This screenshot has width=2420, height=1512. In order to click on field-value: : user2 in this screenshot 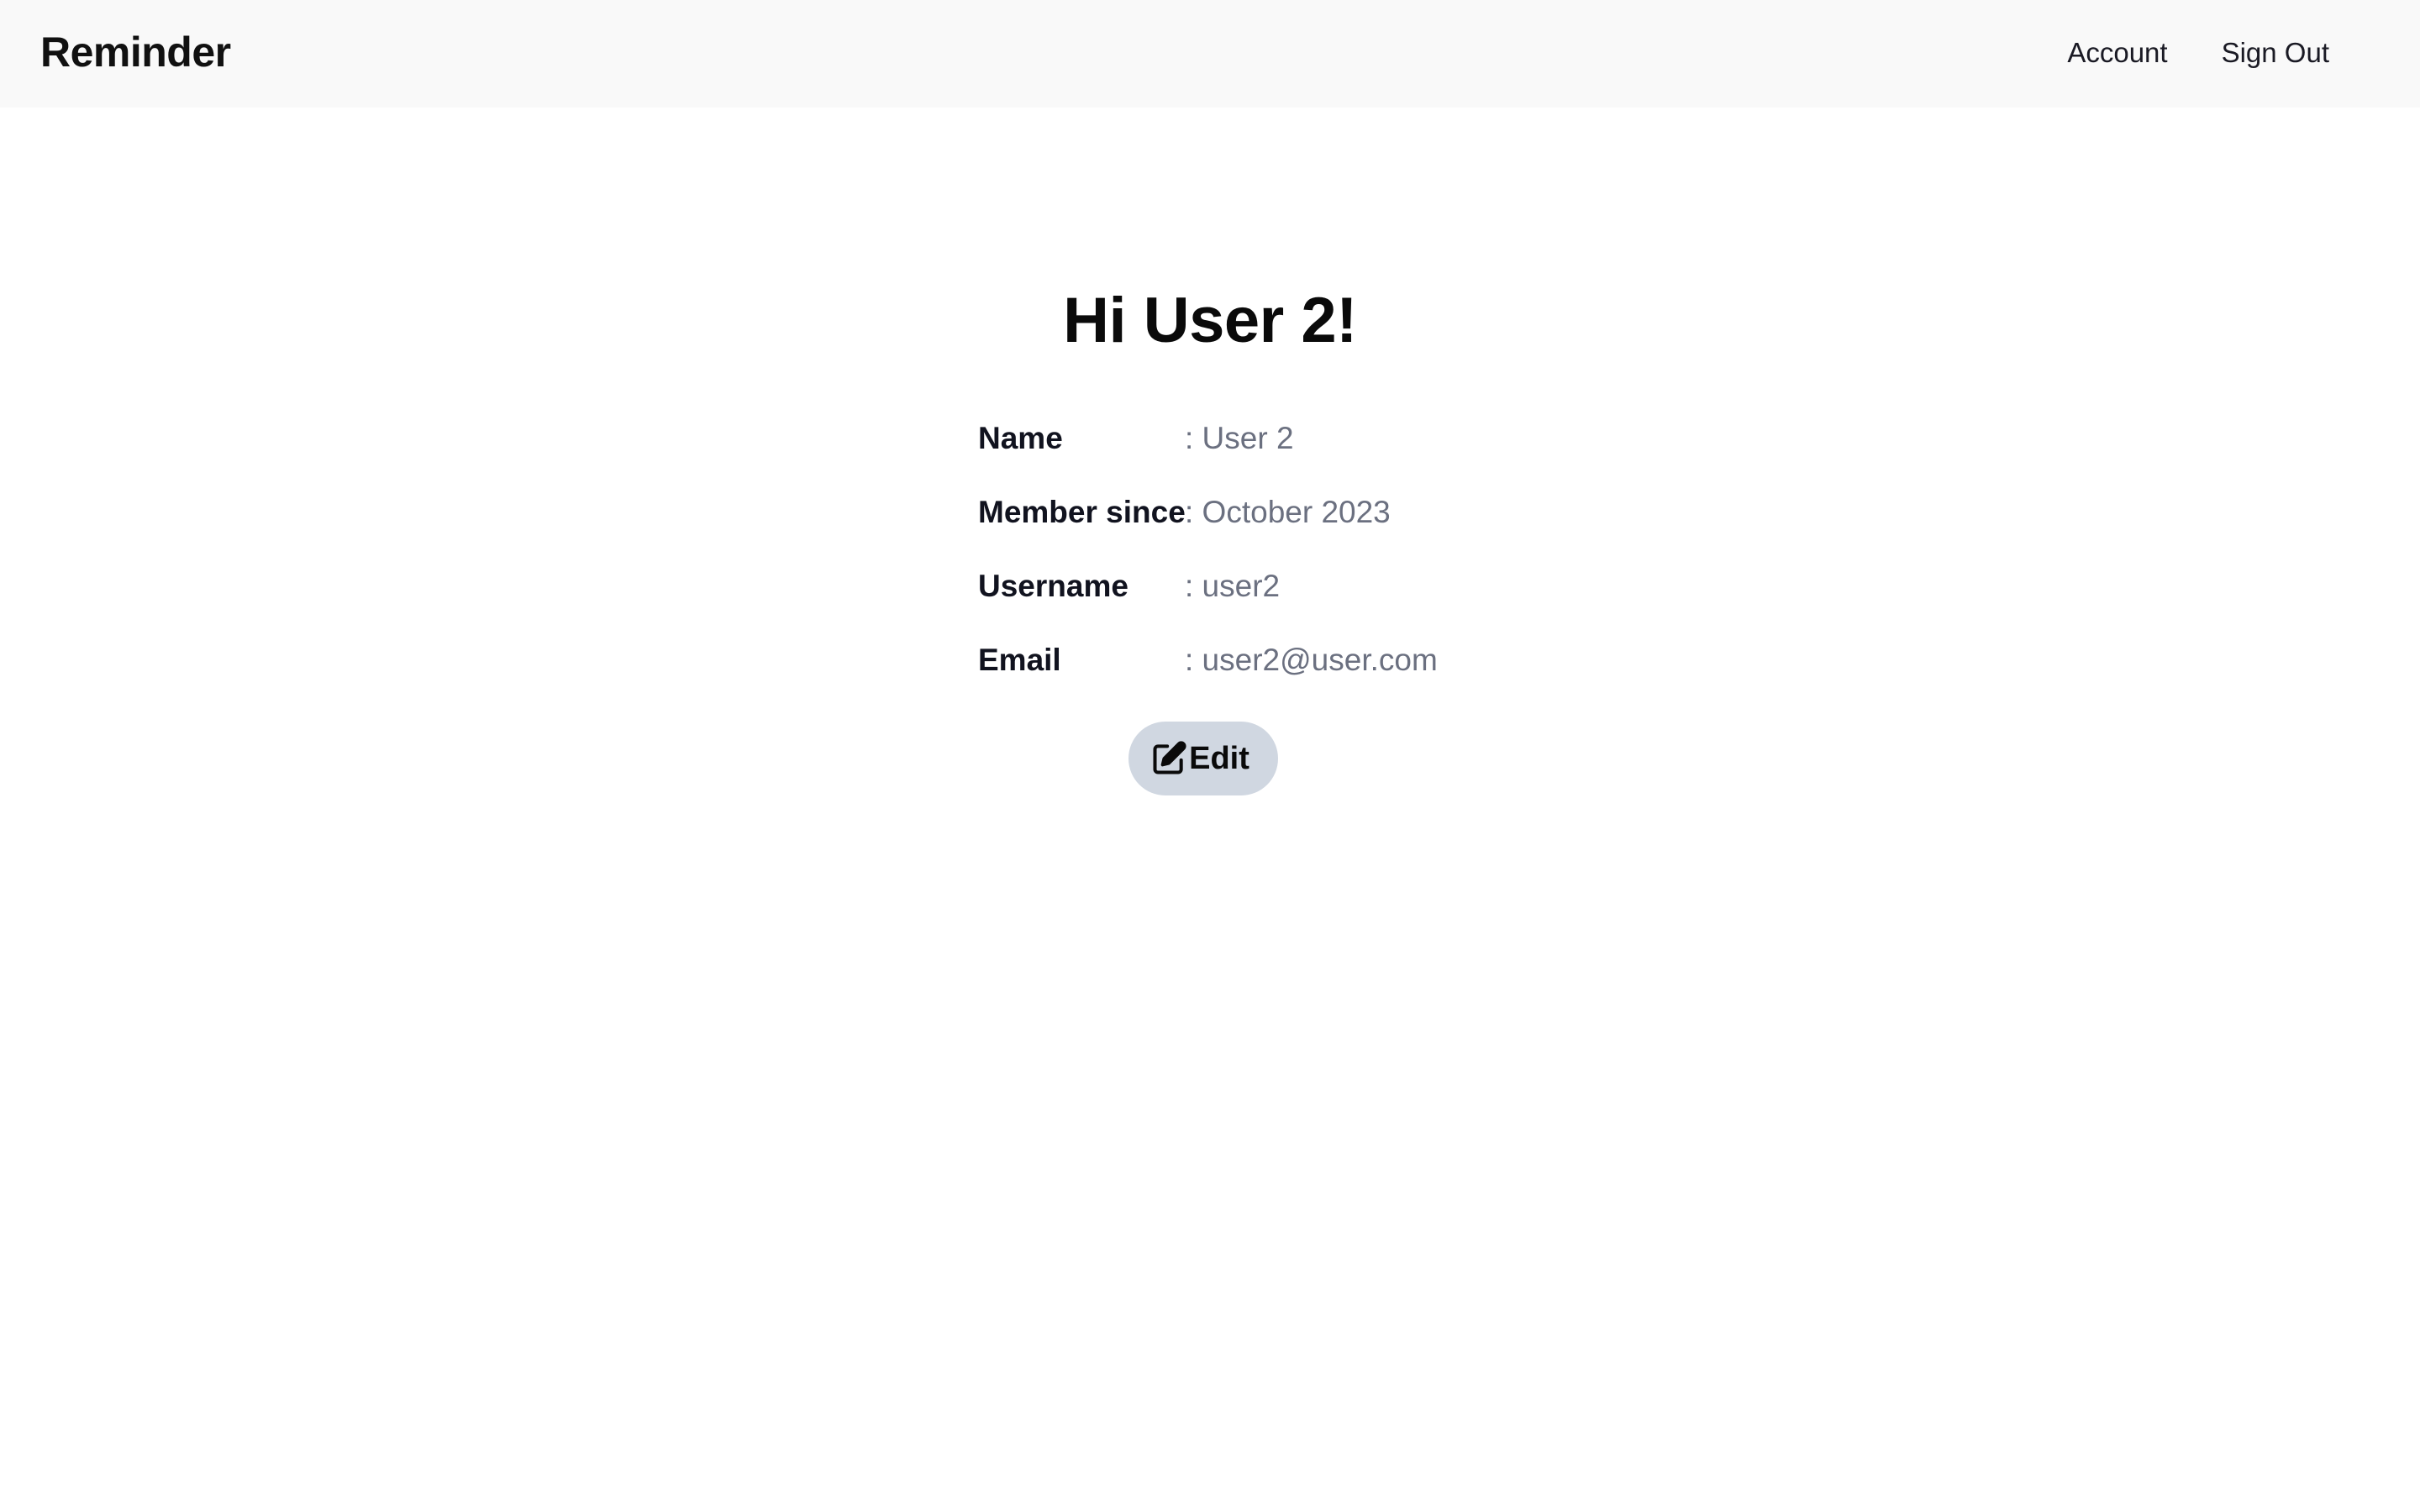, I will do `click(1233, 586)`.